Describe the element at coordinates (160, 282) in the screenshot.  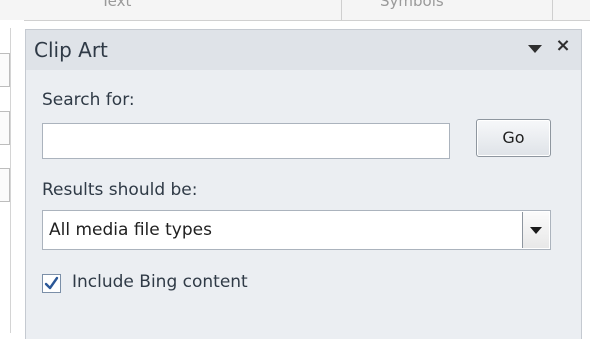
I see `include-bing-label: Include Bing content` at that location.